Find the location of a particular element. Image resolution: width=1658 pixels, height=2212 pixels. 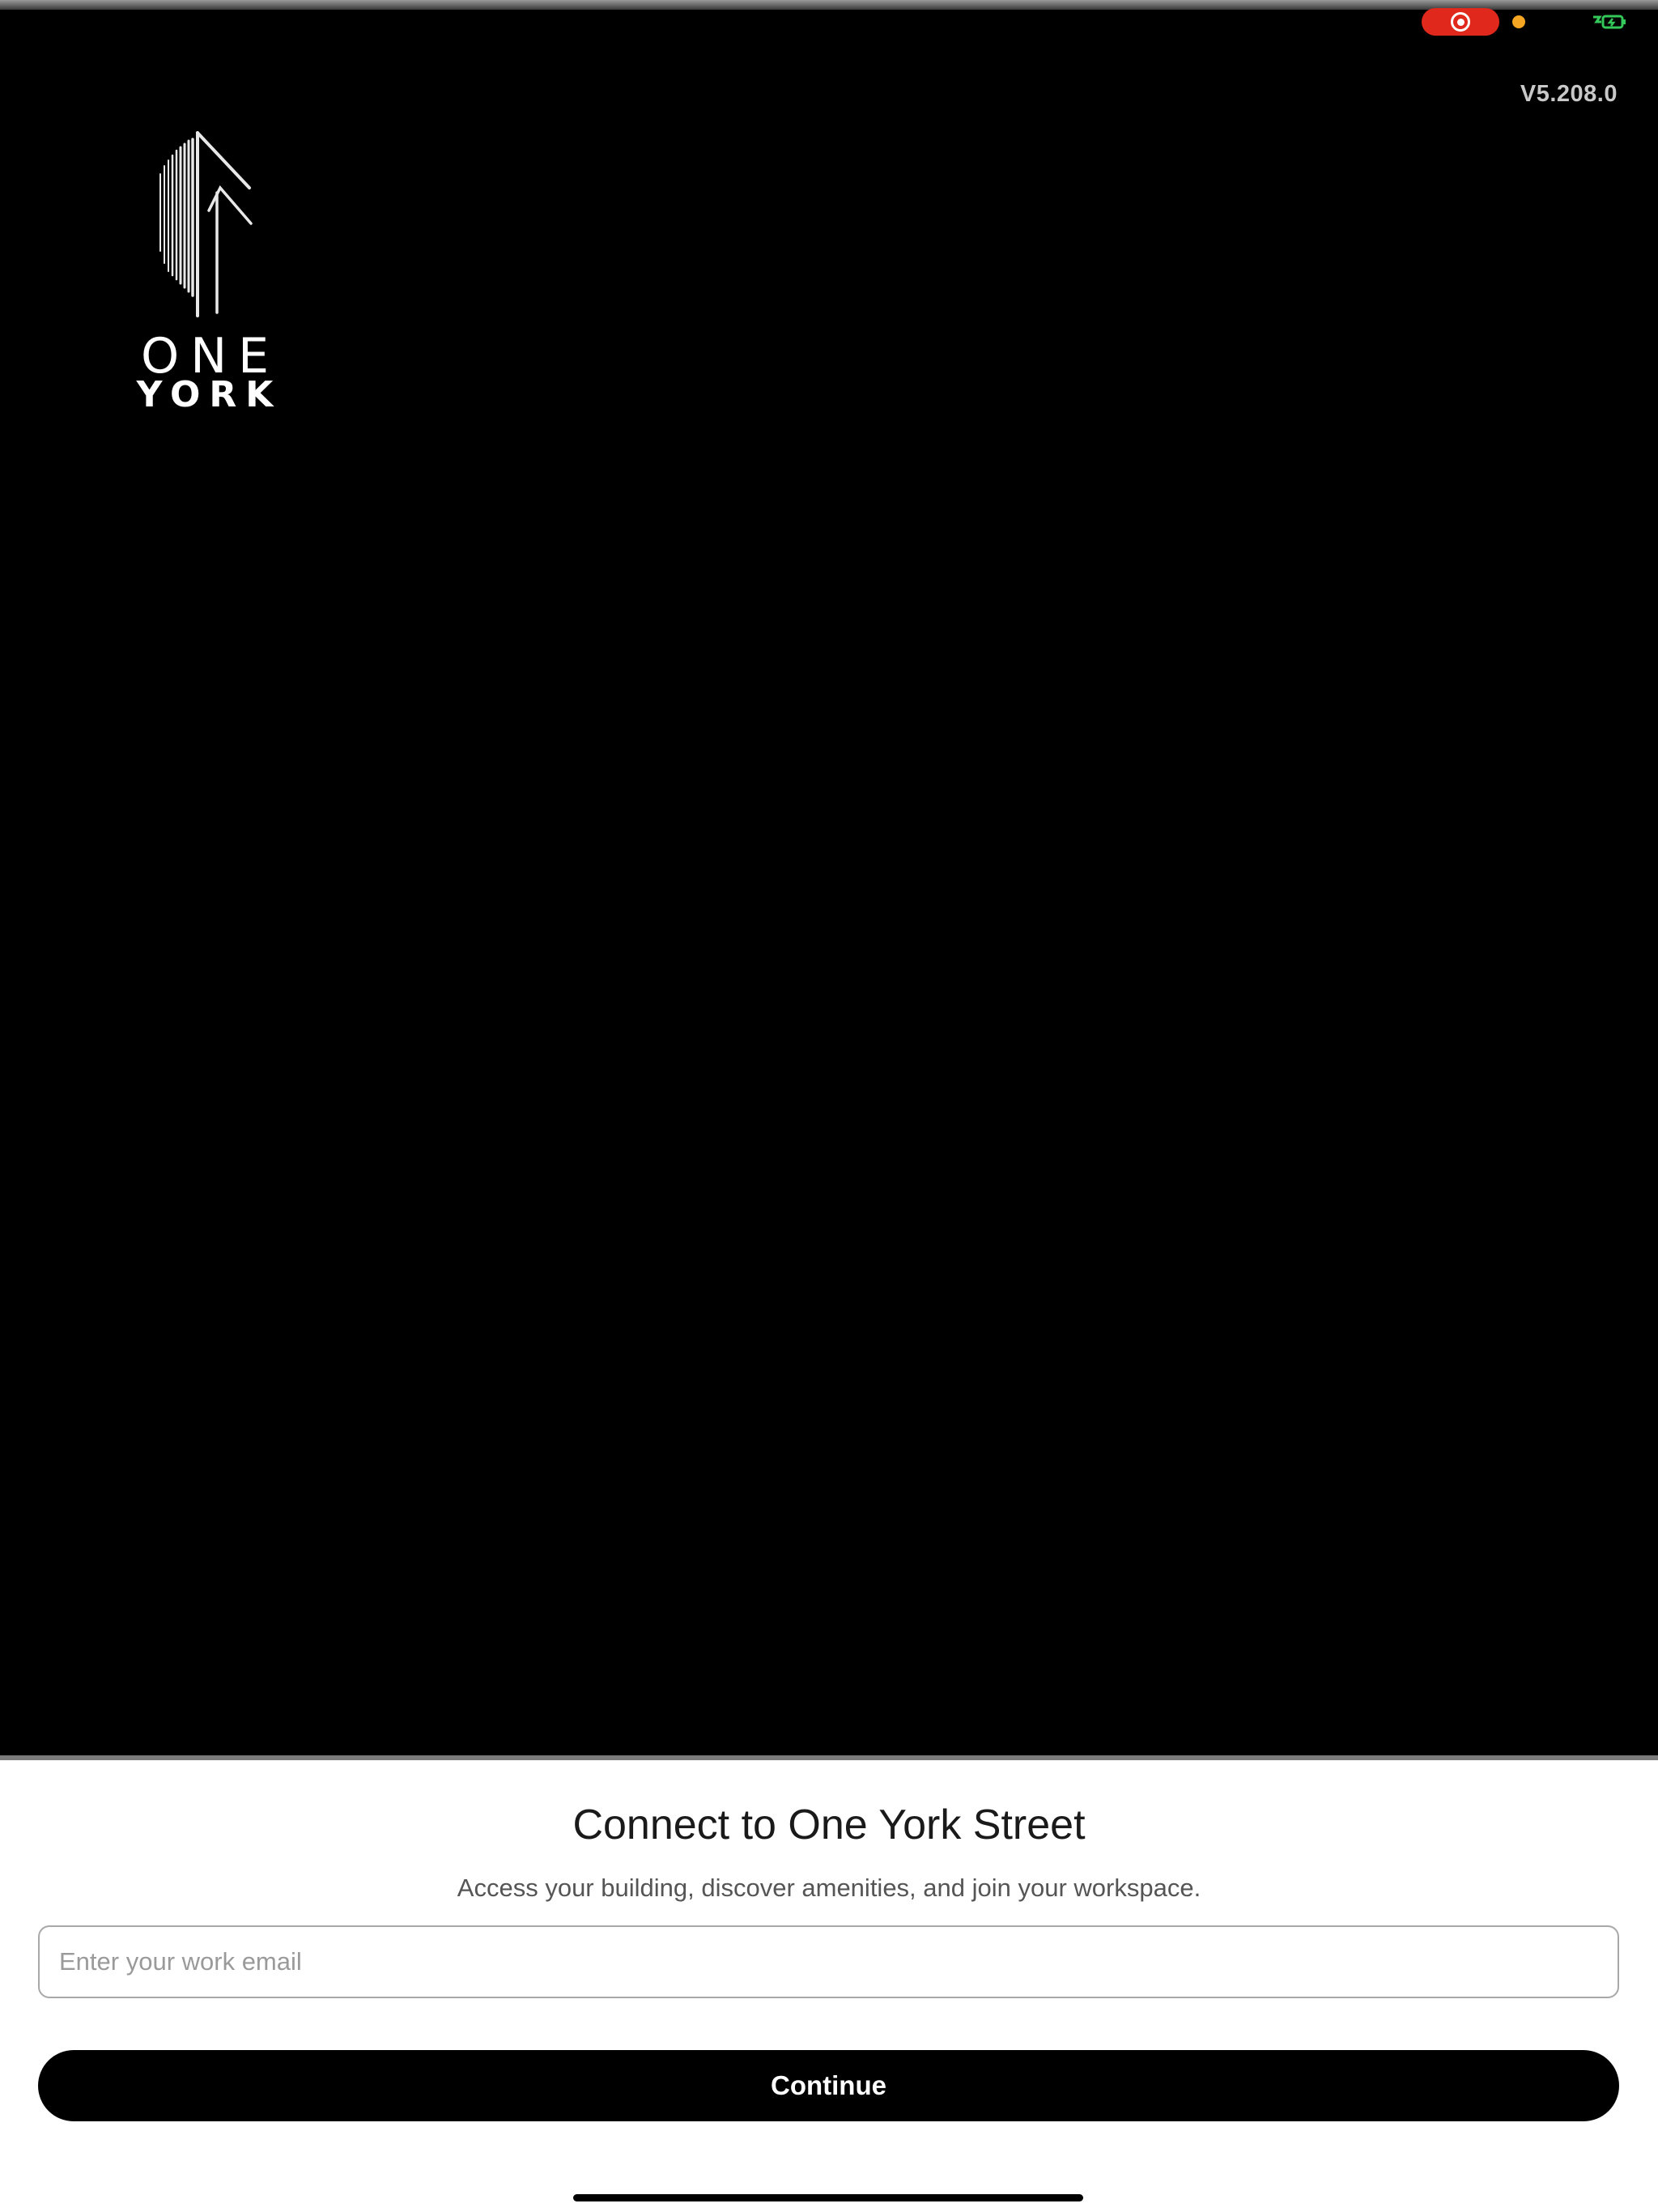

continue-button: Continue is located at coordinates (828, 2085).